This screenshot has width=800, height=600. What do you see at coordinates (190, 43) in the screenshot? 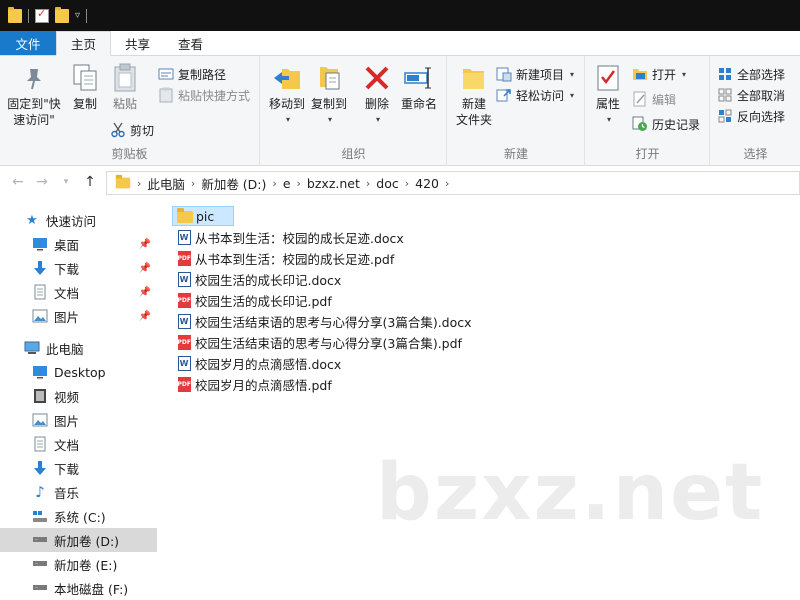
I see `tab-view: 查看` at bounding box center [190, 43].